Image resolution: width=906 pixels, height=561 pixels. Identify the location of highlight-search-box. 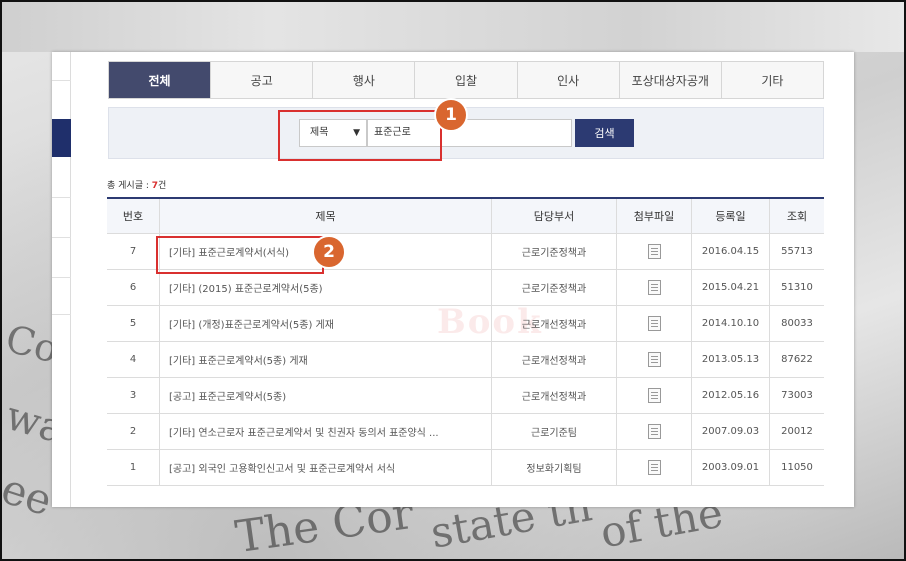
(360, 135).